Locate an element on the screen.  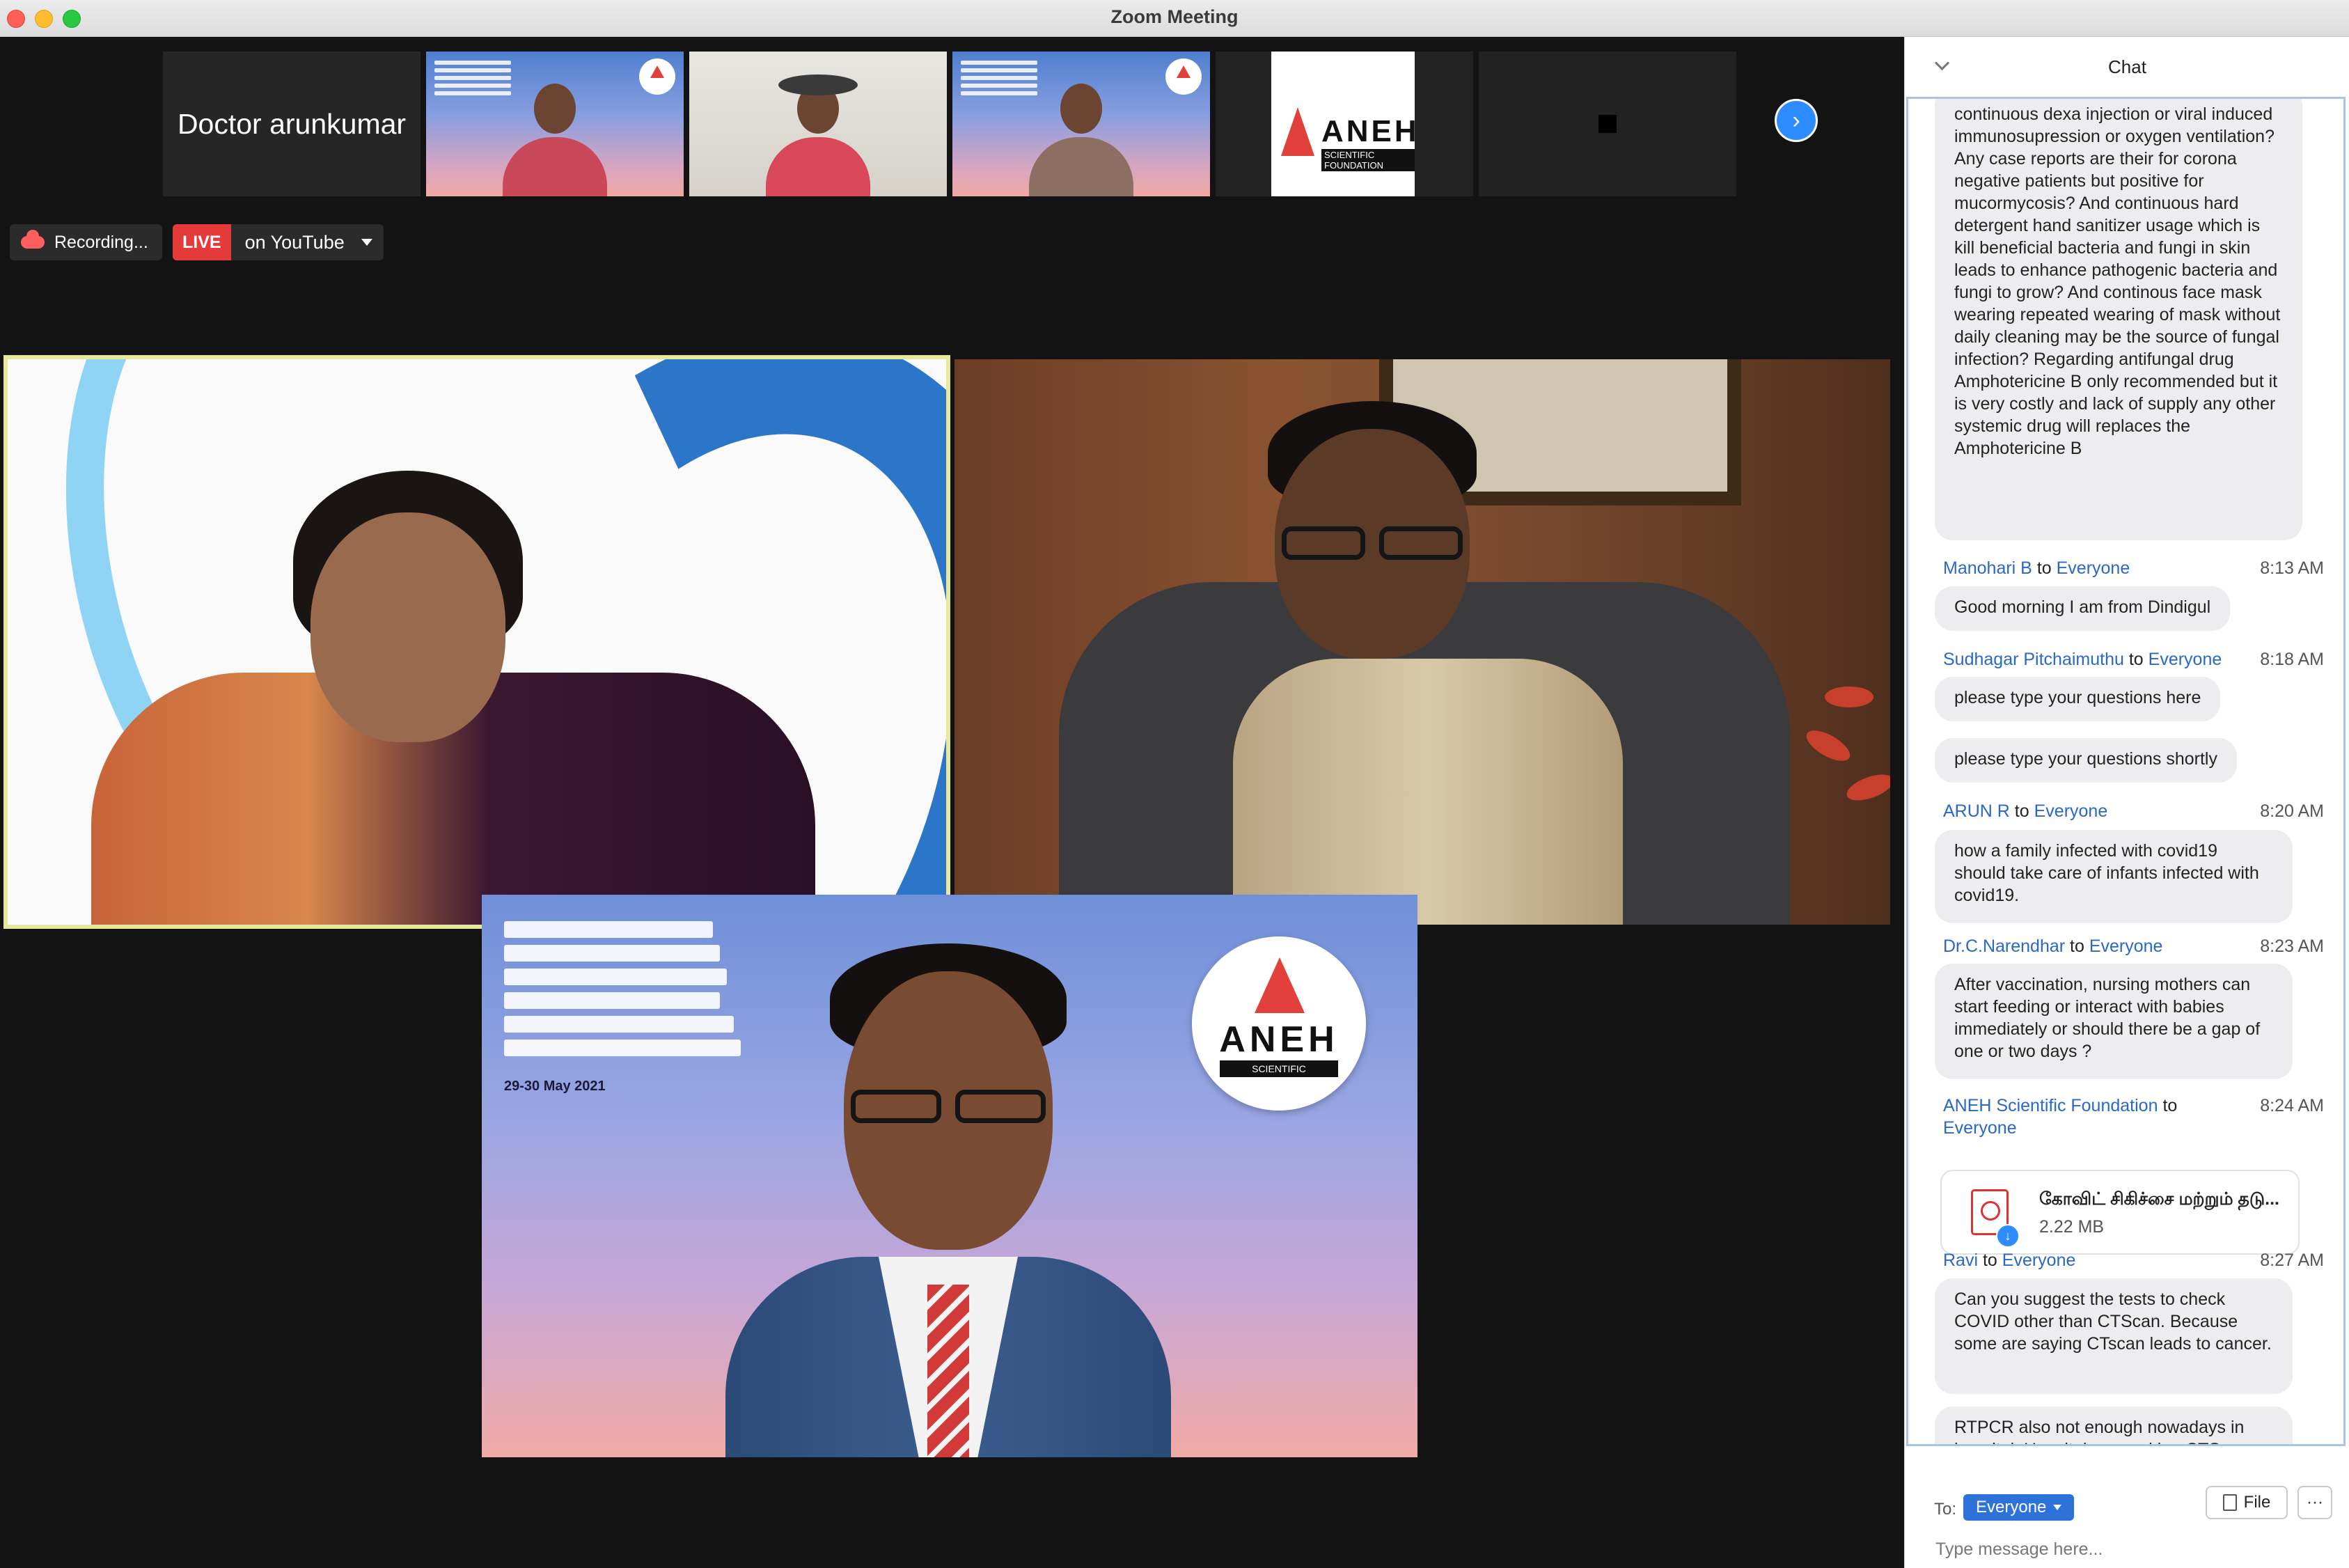
window-title: Zoom Meeting is located at coordinates (1174, 16).